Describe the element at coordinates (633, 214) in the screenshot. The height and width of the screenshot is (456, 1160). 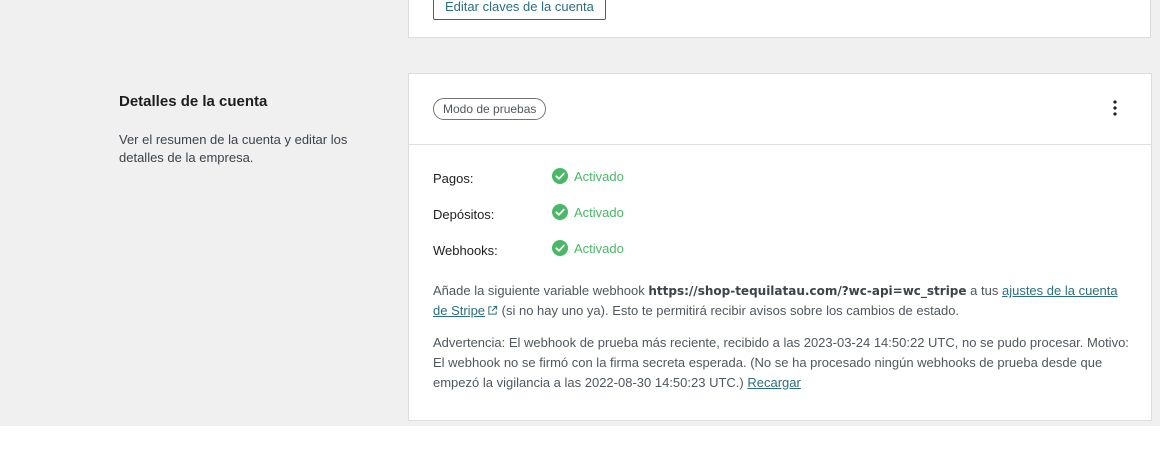
I see `status-row-deposits: Depósitos: Activado` at that location.